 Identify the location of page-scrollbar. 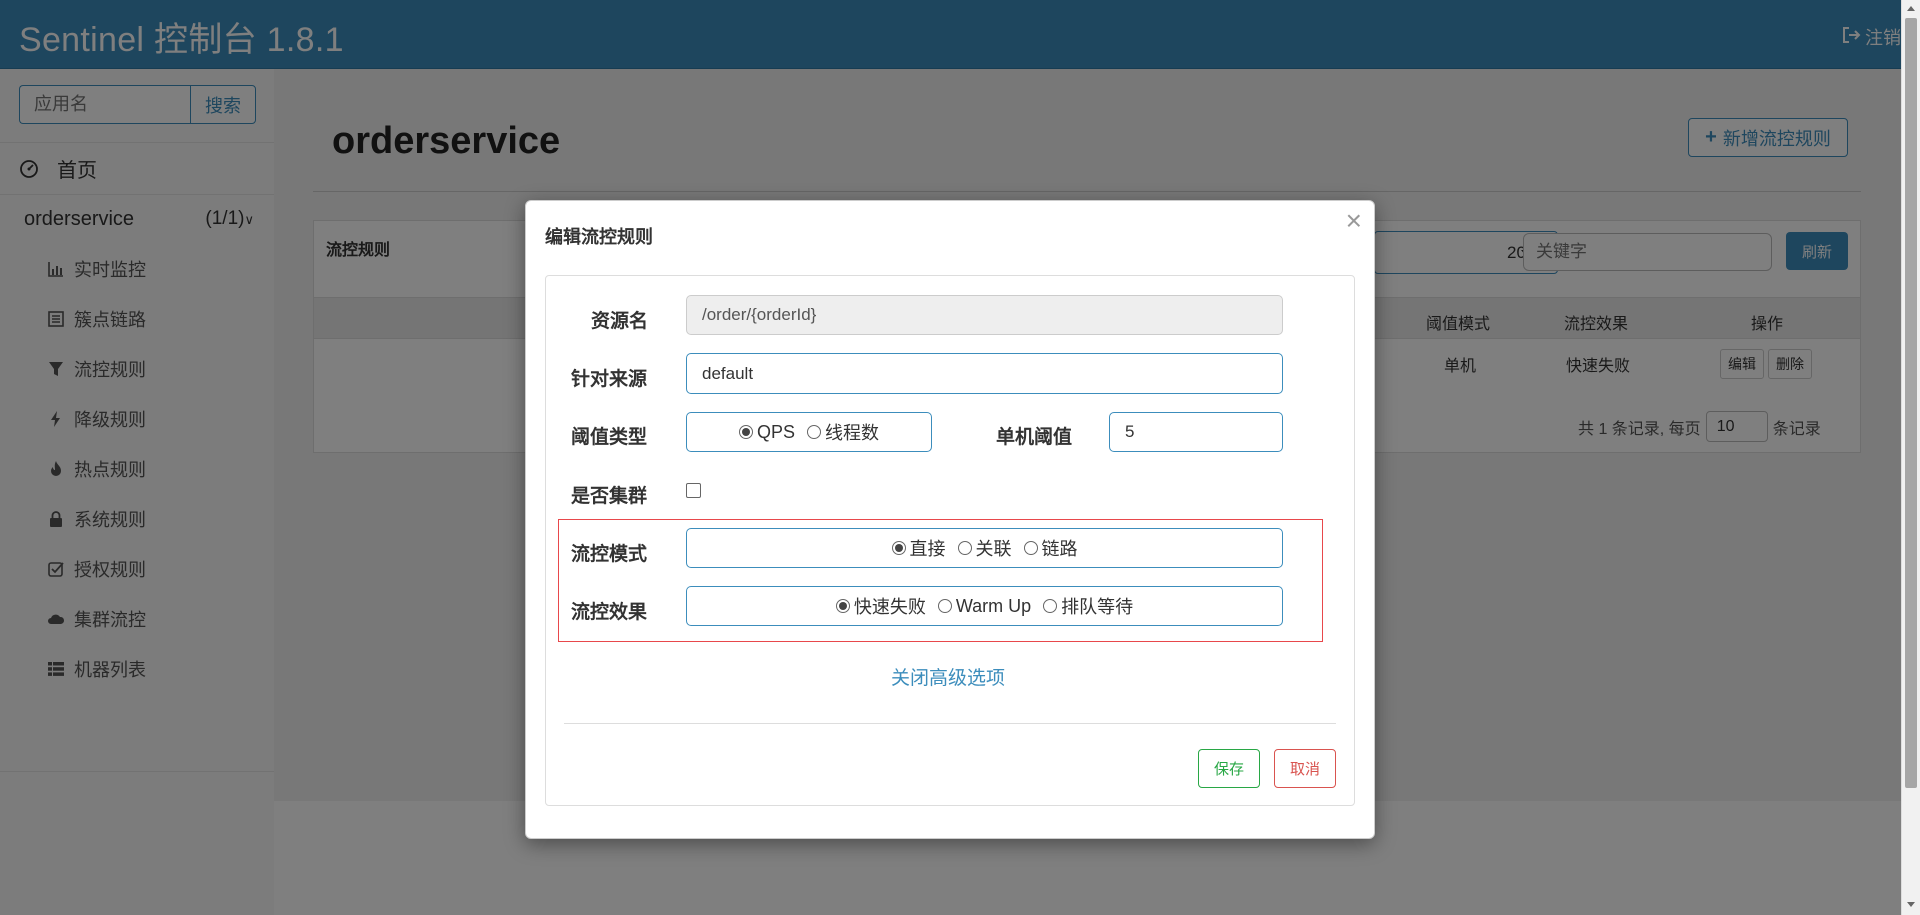
(1910, 457).